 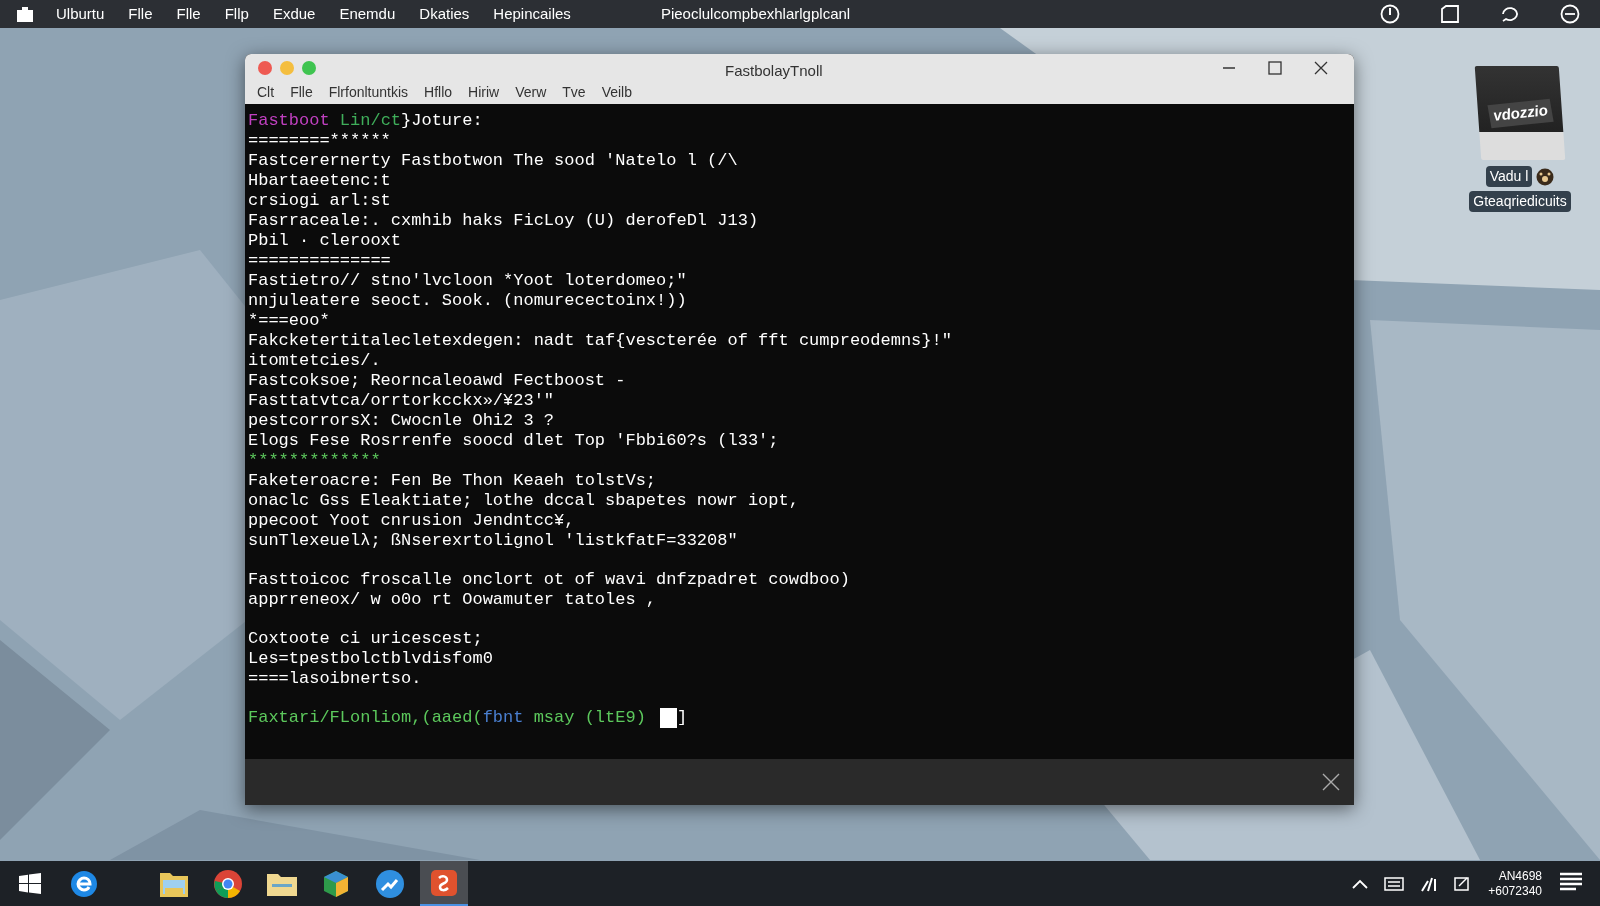 What do you see at coordinates (30, 883) in the screenshot?
I see `windows-icon` at bounding box center [30, 883].